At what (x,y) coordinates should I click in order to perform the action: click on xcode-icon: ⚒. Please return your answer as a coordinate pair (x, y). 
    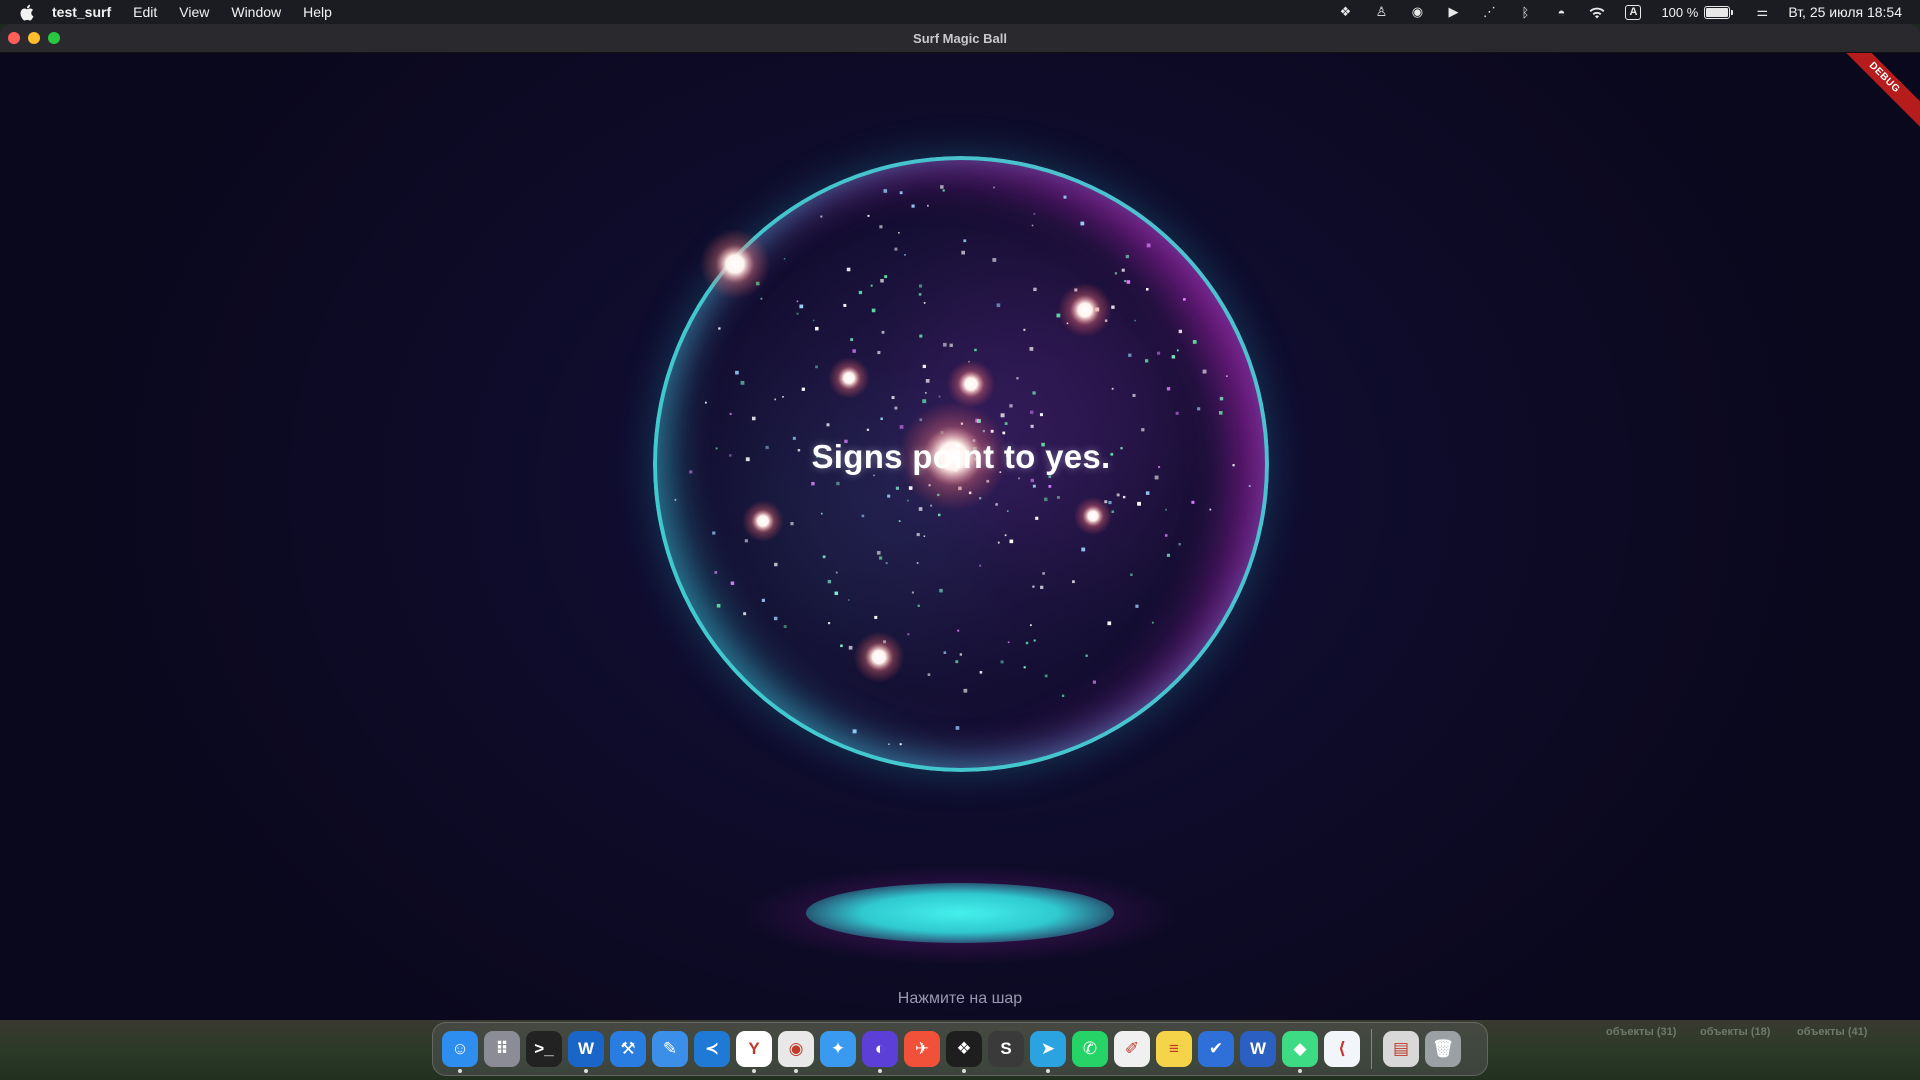
    Looking at the image, I should click on (628, 1049).